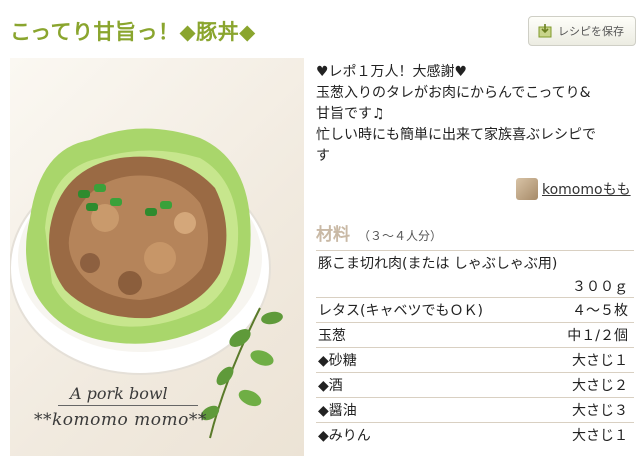 This screenshot has width=640, height=459. What do you see at coordinates (400, 236) in the screenshot?
I see `ingredients-servings: （３〜４人分）` at bounding box center [400, 236].